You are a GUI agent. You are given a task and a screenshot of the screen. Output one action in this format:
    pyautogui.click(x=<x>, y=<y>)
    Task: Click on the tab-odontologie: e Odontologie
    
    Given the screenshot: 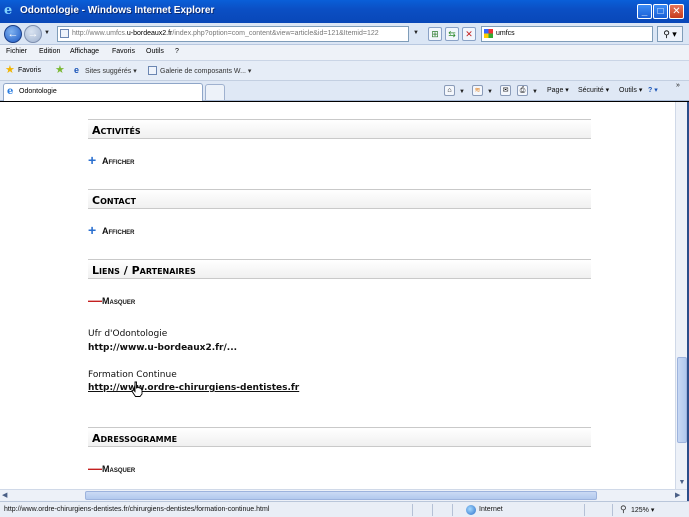 What is the action you would take?
    pyautogui.click(x=103, y=92)
    